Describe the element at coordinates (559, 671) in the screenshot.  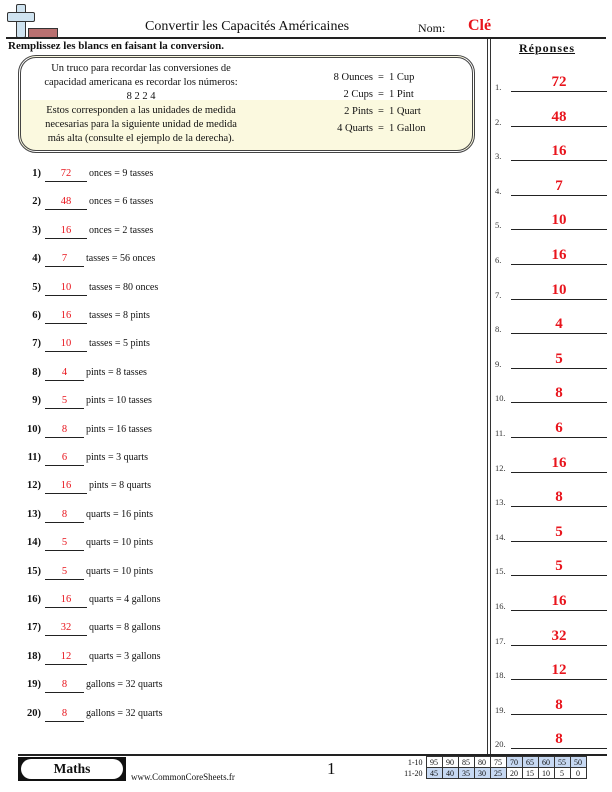
I see `answer-value: 12` at that location.